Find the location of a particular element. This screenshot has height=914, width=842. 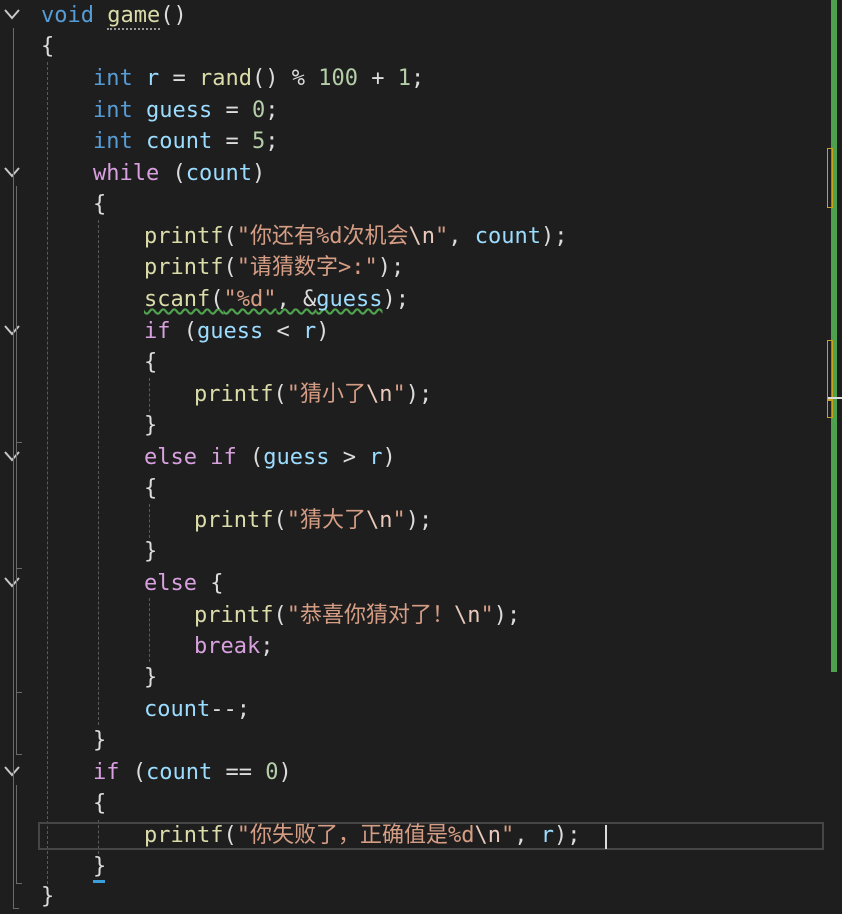

code-token: () % is located at coordinates (285, 78).